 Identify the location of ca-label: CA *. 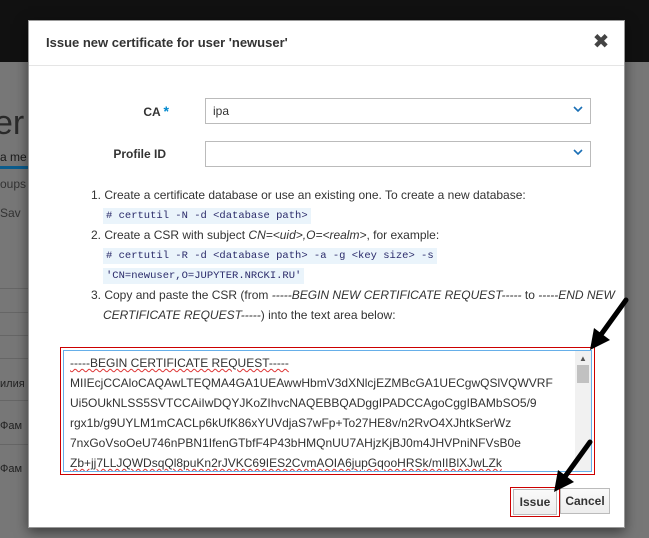
(129, 111).